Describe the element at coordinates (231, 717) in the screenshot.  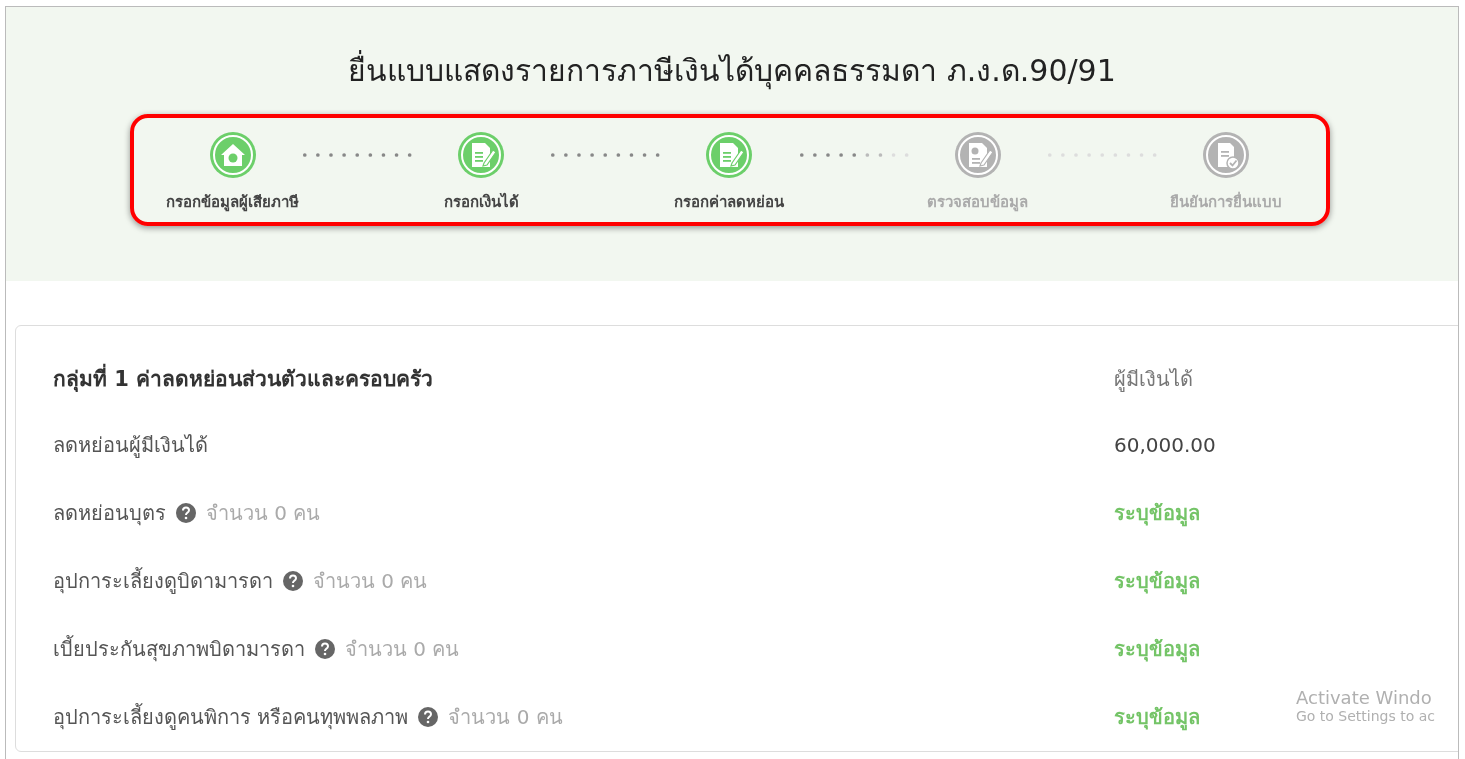
I see `row-label: อุปการะเลี้ยงดูคนพิการ หรือคนทุพพลภาพ` at that location.